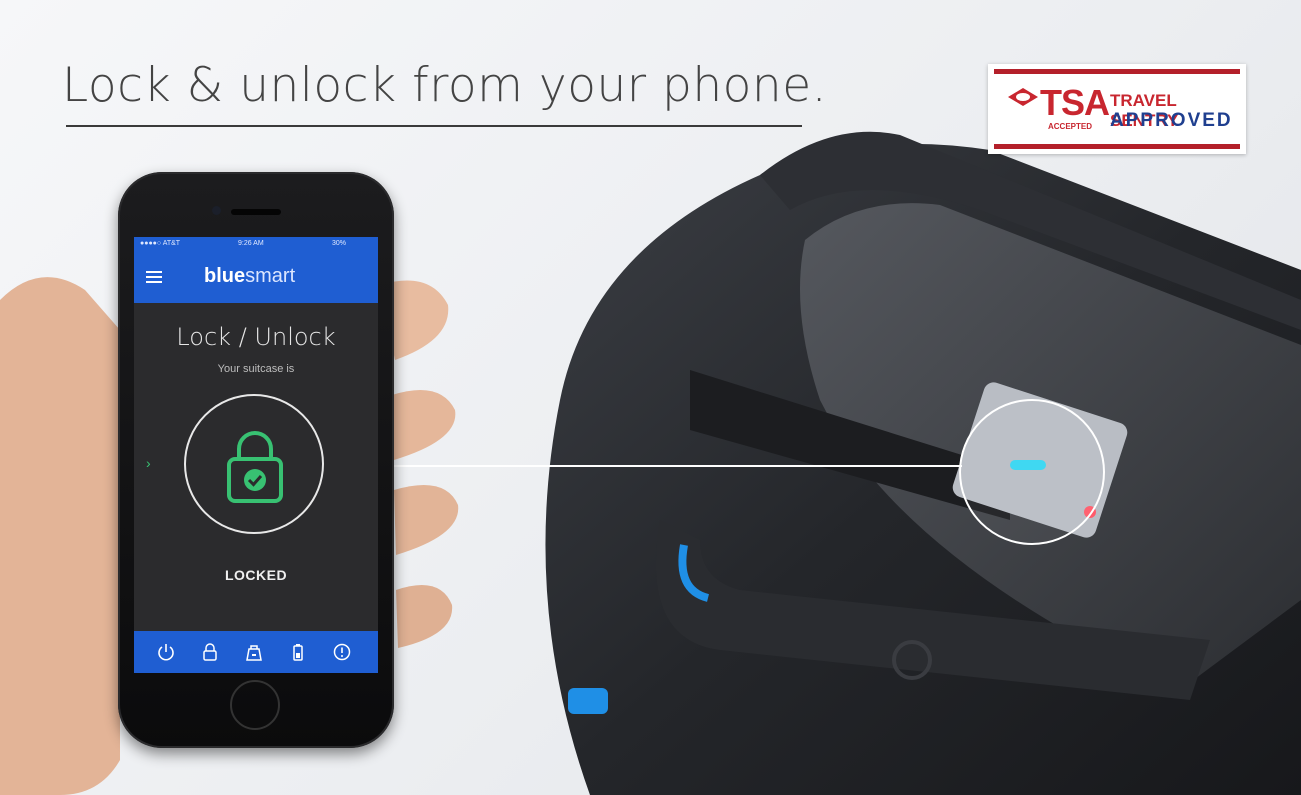 The image size is (1301, 795). Describe the element at coordinates (154, 277) in the screenshot. I see `hamburger-menu-icon` at that location.